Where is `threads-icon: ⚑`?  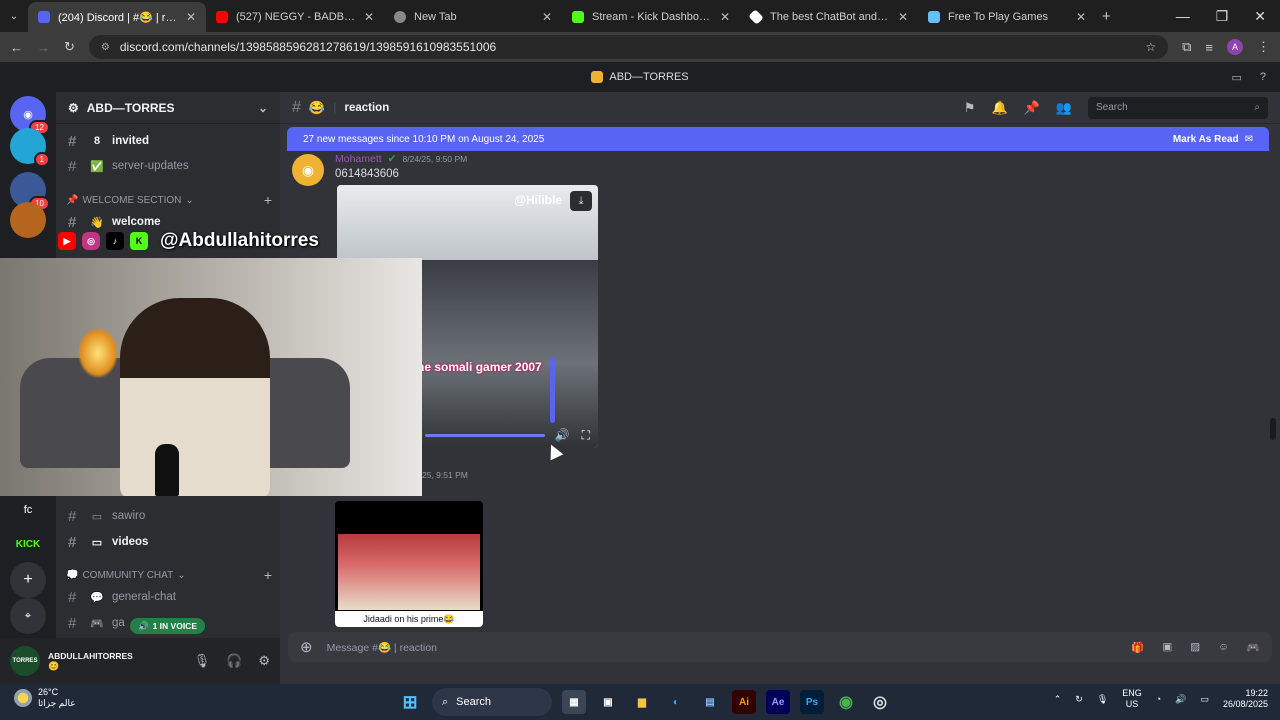 threads-icon: ⚑ is located at coordinates (970, 108).